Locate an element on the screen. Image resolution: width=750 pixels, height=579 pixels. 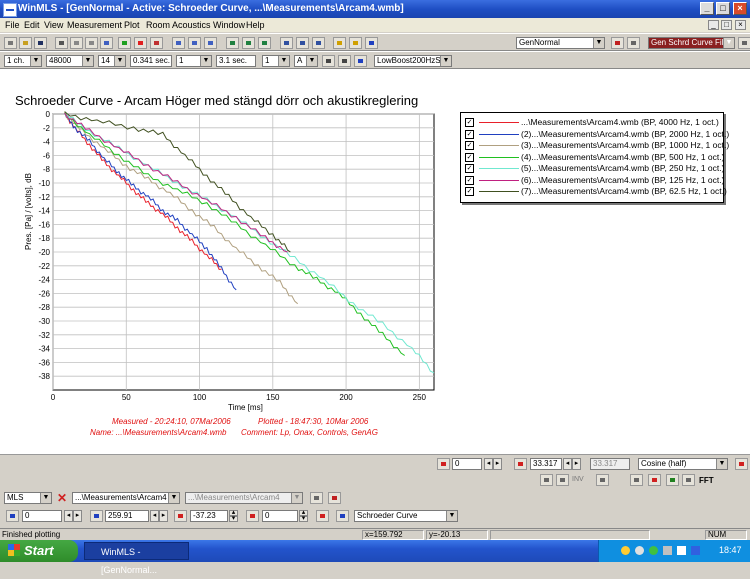
window-end-field: 33.317 is located at coordinates (546, 464).